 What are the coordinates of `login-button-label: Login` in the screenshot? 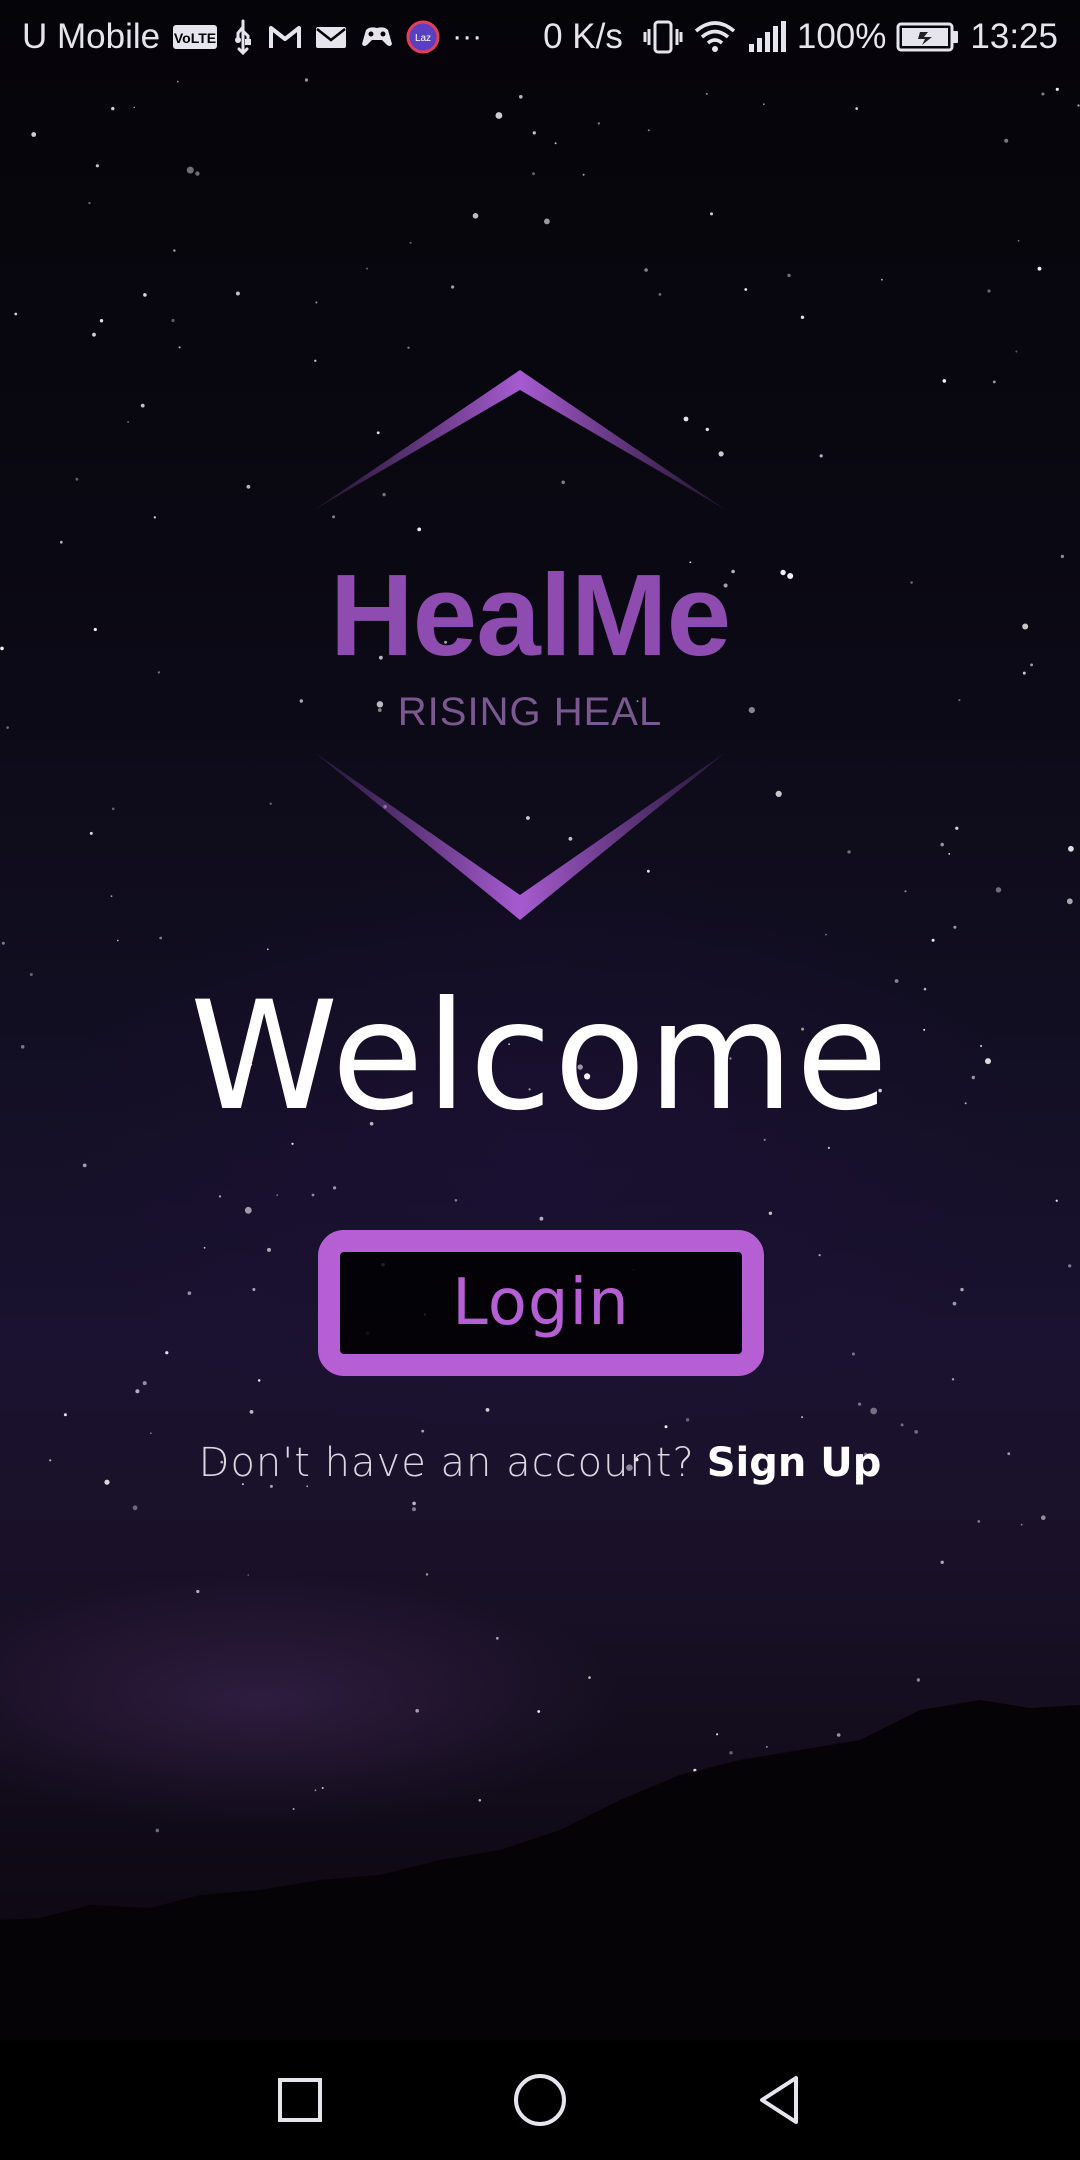 It's located at (541, 1303).